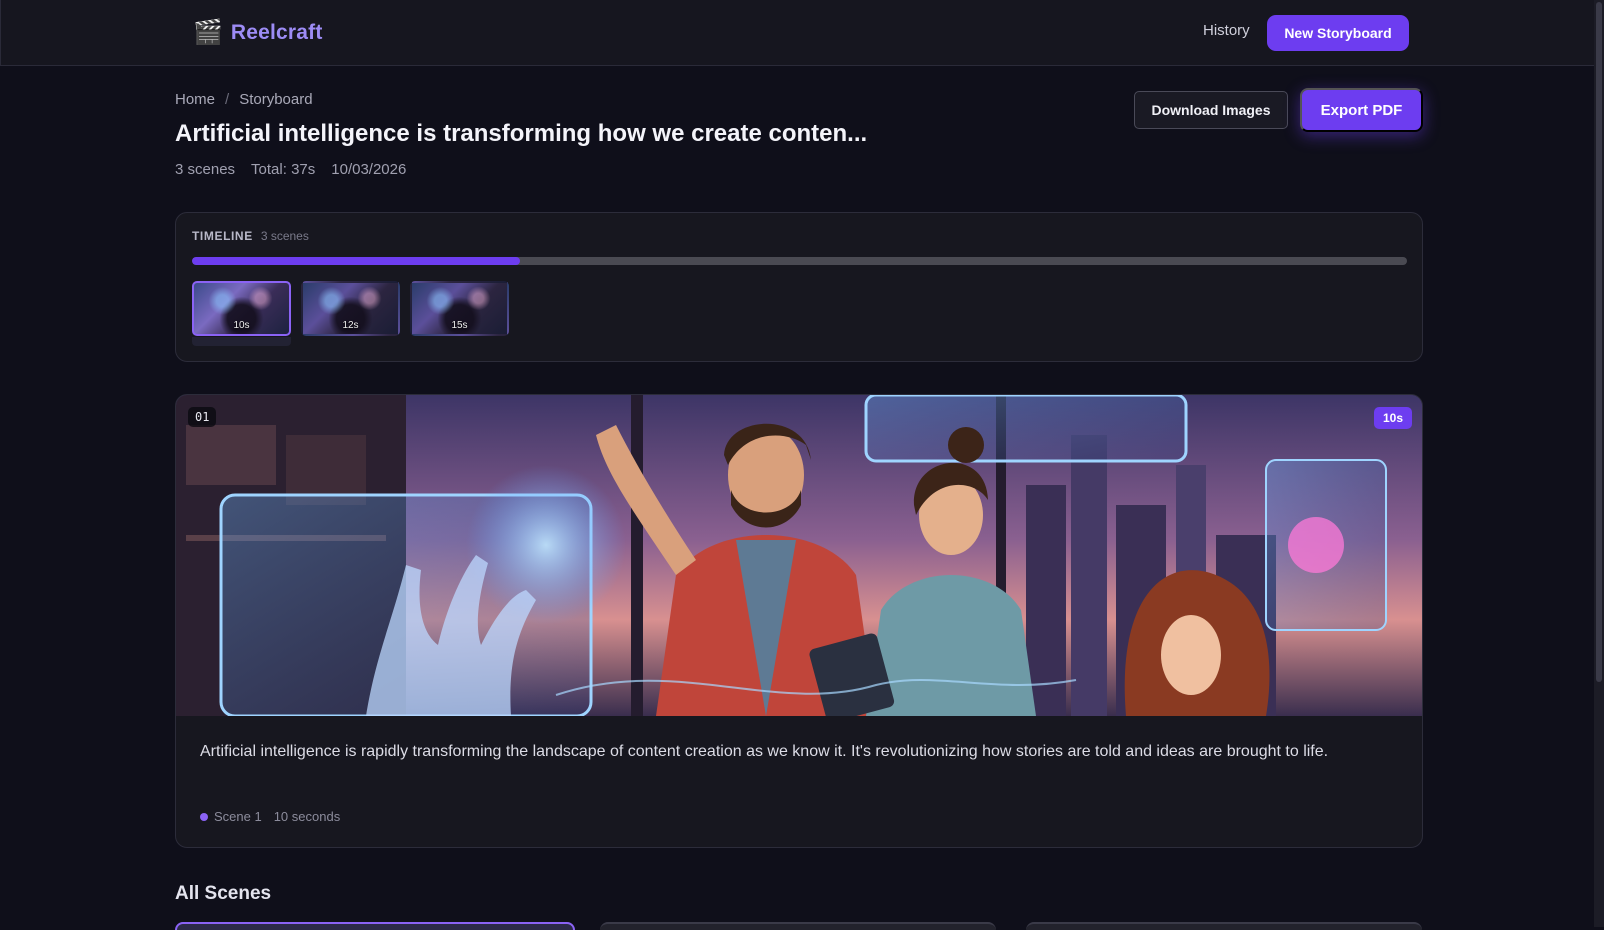  Describe the element at coordinates (208, 32) in the screenshot. I see `clapperboard-icon: 🎬` at that location.